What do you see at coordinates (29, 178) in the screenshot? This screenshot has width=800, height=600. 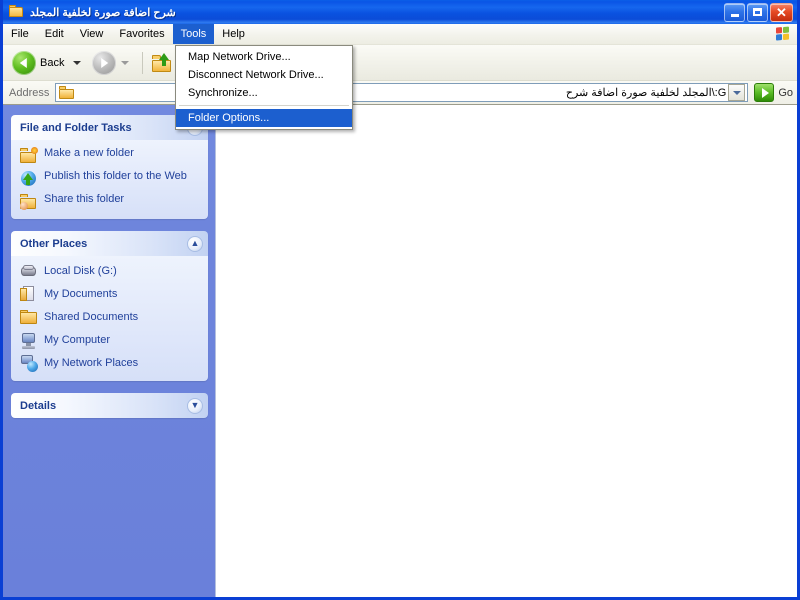 I see `publish-web-icon` at bounding box center [29, 178].